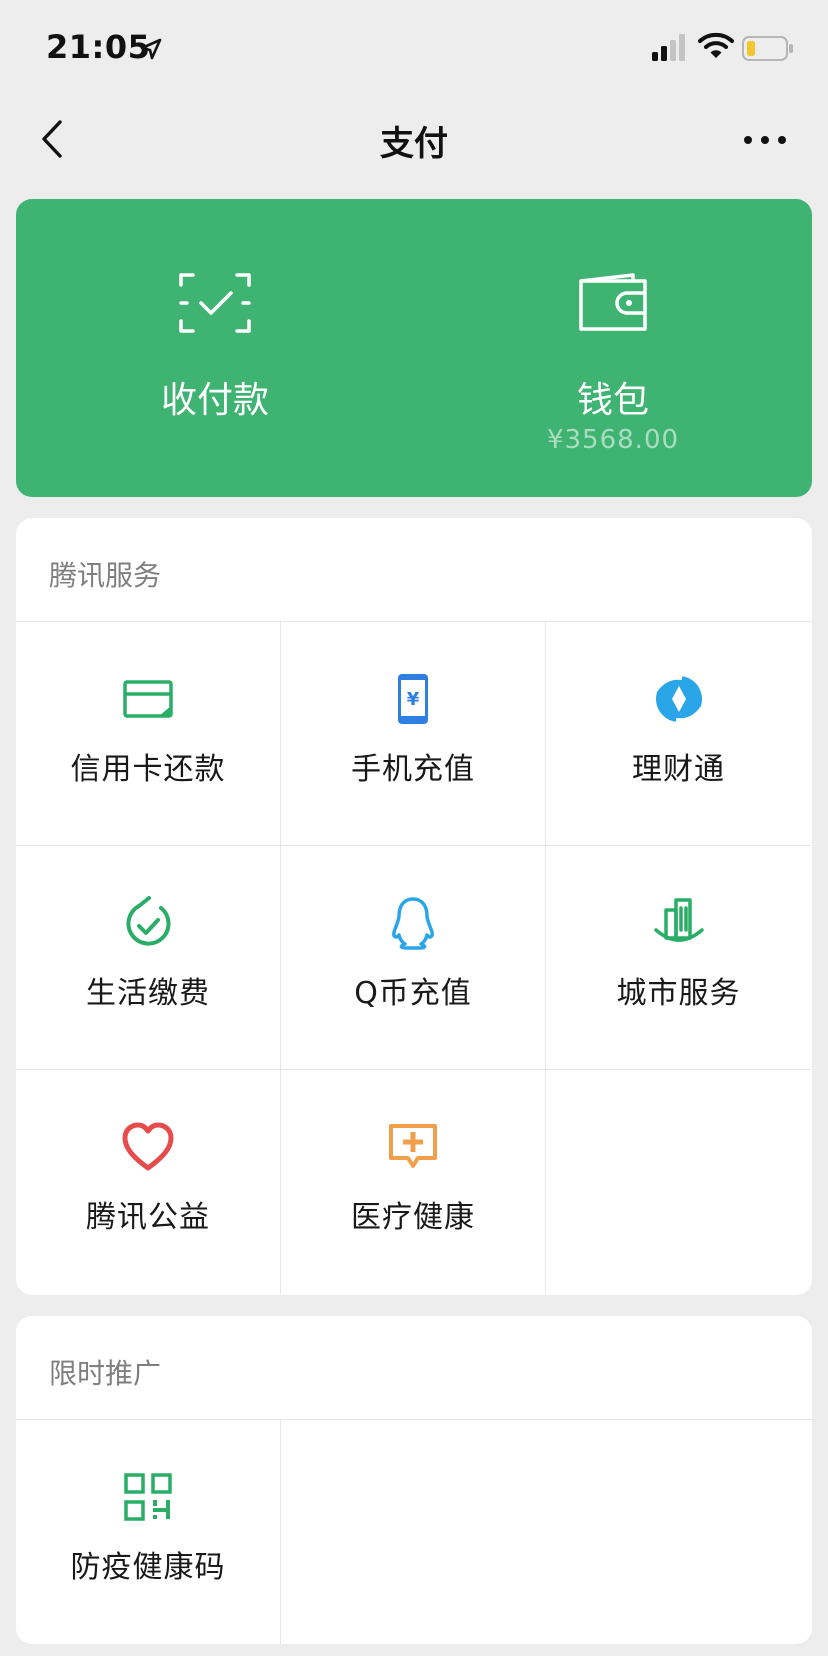  What do you see at coordinates (678, 920) in the screenshot?
I see `city-icon` at bounding box center [678, 920].